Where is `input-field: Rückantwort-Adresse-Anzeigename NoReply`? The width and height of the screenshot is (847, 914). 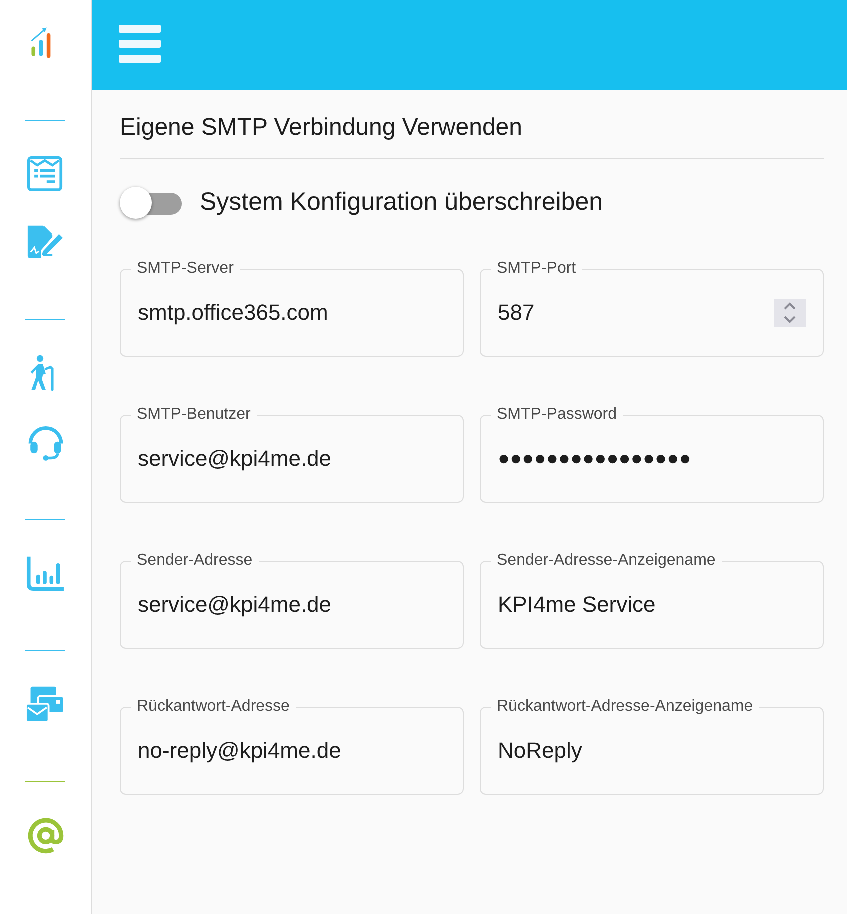 input-field: Rückantwort-Adresse-Anzeigename NoReply is located at coordinates (652, 746).